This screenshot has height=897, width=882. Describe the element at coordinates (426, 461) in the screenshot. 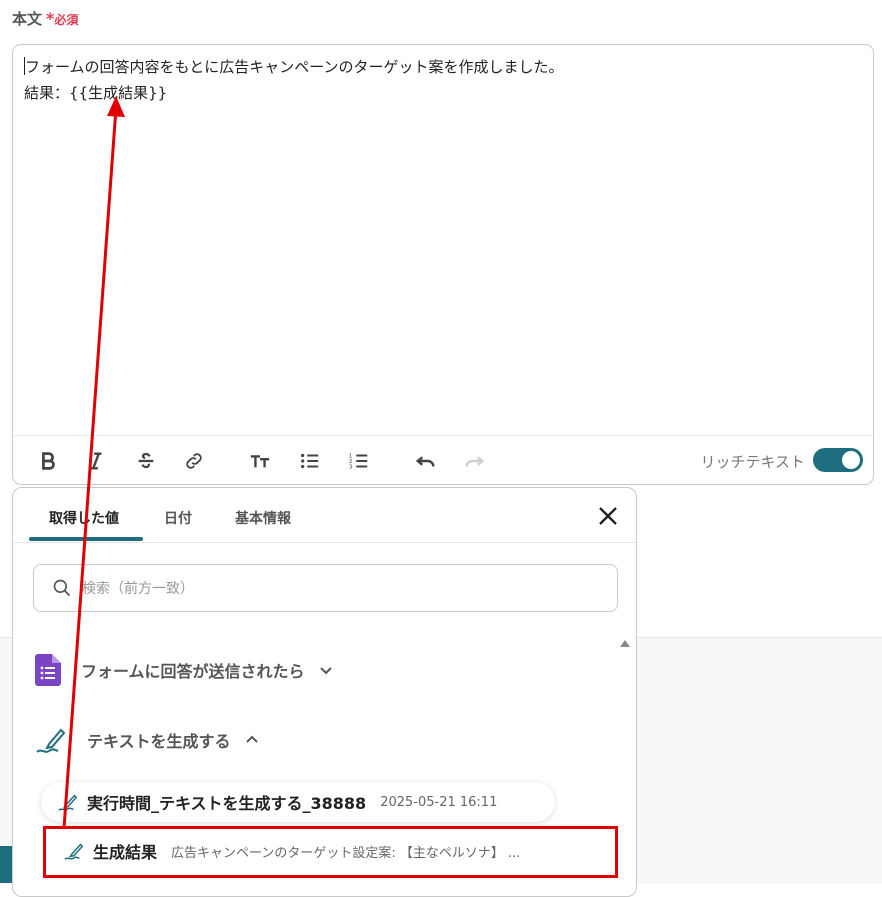

I see `undo-icon` at that location.